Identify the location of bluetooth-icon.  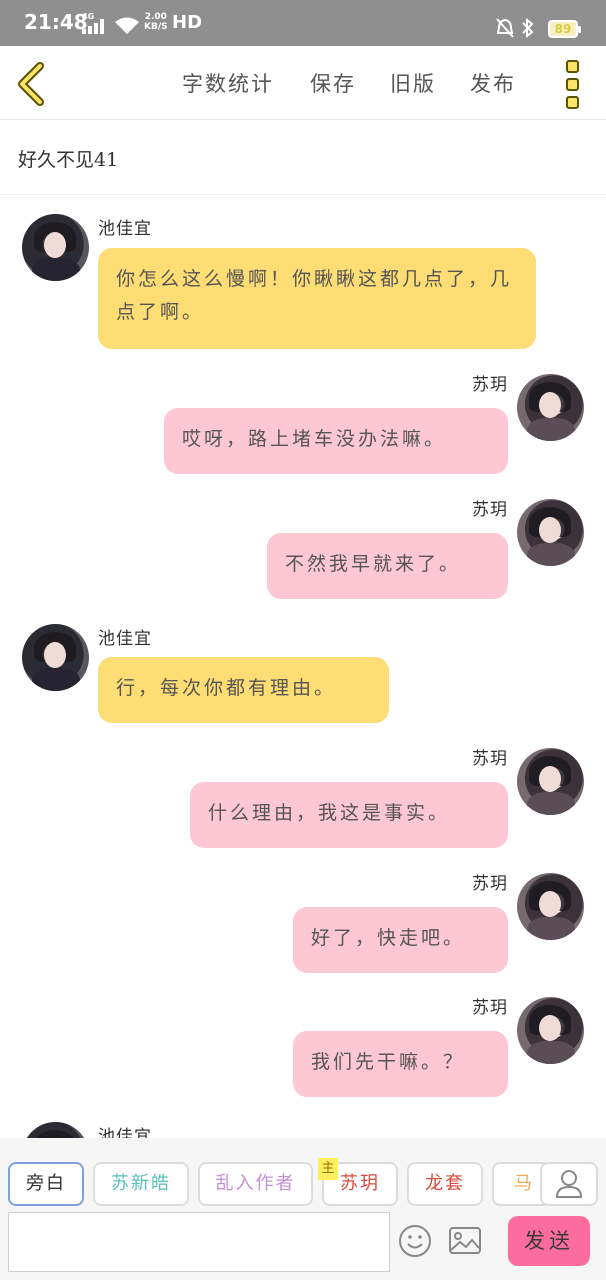
(528, 29).